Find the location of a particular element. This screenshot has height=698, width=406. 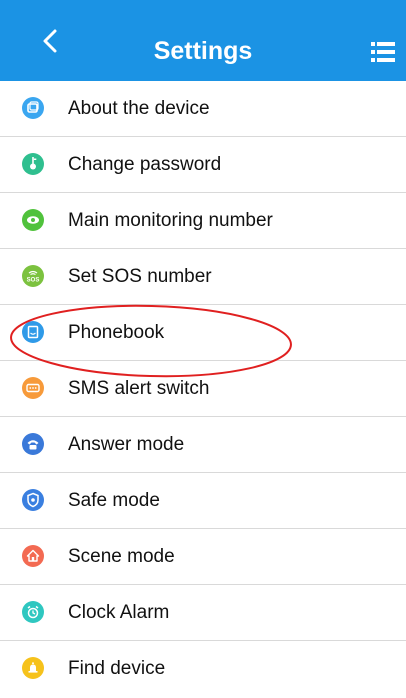

answer-phone-icon is located at coordinates (33, 444).